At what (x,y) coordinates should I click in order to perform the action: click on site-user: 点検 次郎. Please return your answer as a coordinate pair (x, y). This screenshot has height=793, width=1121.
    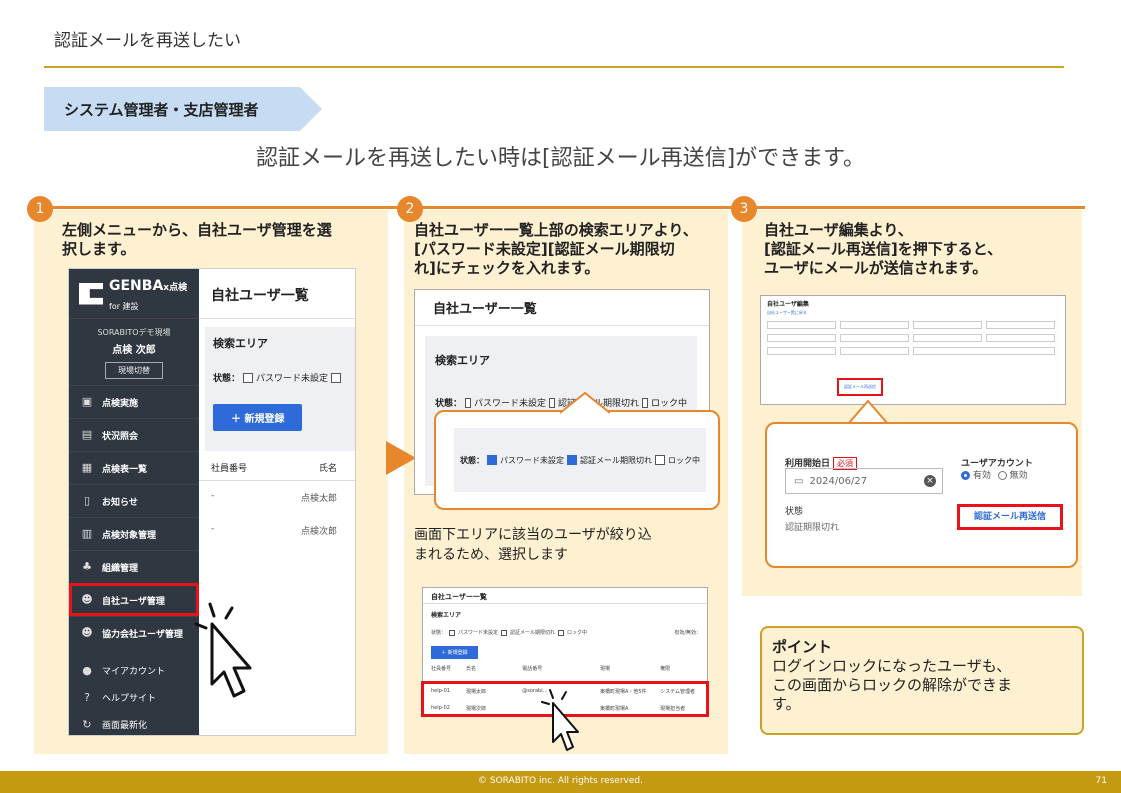
    Looking at the image, I should click on (134, 350).